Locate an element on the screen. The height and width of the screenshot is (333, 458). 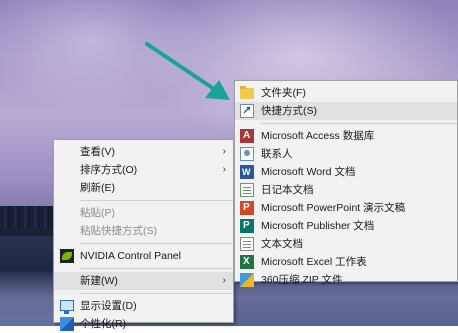
menu-item-label: 文件夹(F) is located at coordinates (283, 93).